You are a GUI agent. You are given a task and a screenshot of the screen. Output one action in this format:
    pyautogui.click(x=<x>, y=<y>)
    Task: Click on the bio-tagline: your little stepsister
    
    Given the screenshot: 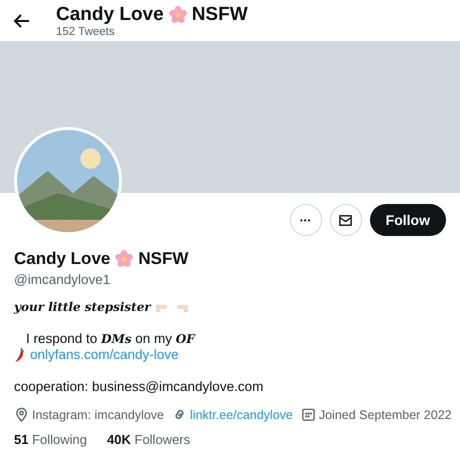 What is the action you would take?
    pyautogui.click(x=82, y=307)
    